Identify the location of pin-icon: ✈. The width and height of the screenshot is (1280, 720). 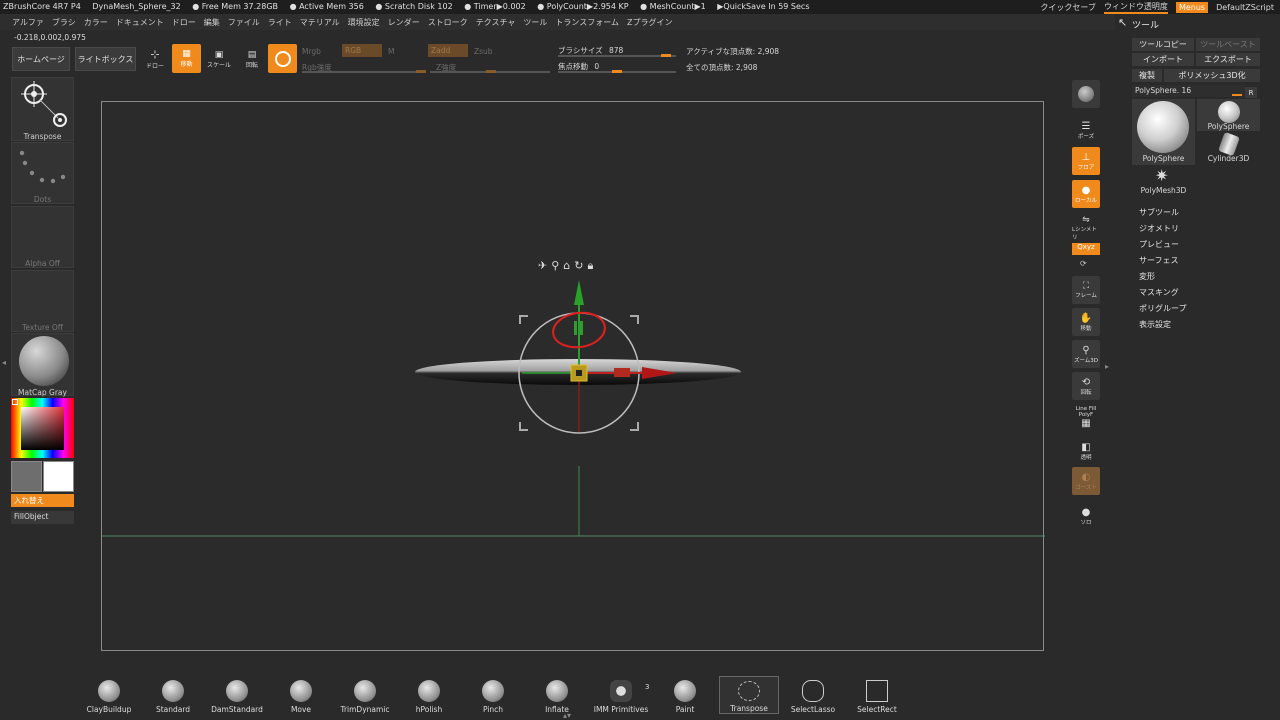
(542, 266).